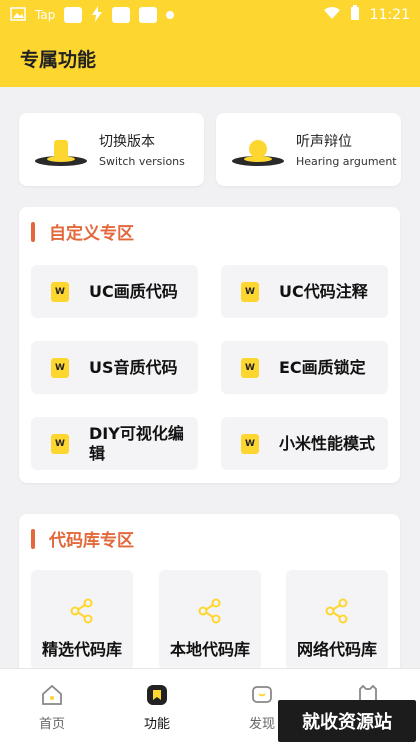  Describe the element at coordinates (261, 724) in the screenshot. I see `tab-label: 发现` at that location.